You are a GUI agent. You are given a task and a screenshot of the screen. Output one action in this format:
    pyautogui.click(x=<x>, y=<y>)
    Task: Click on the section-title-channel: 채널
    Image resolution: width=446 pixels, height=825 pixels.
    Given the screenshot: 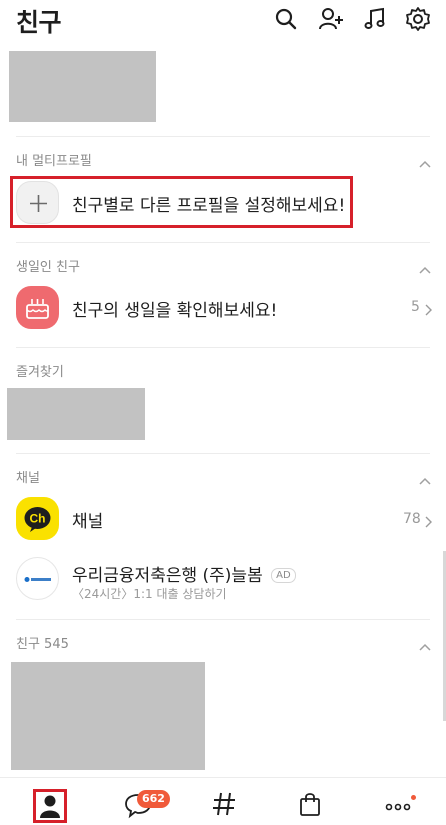 What is the action you would take?
    pyautogui.click(x=28, y=478)
    